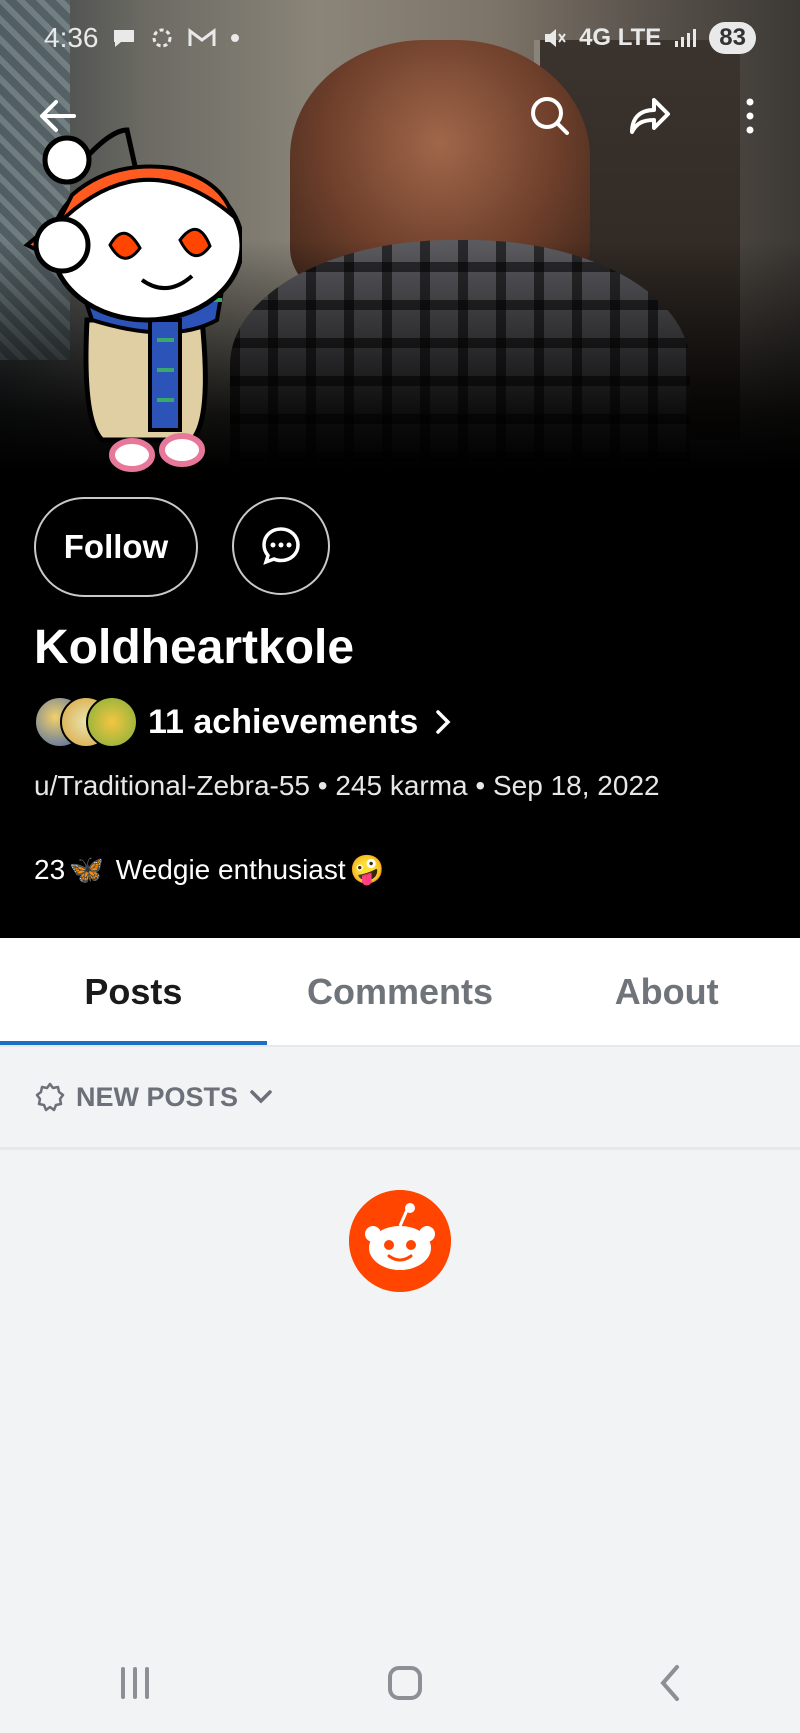 This screenshot has width=800, height=1733. I want to click on tab-about: About, so click(666, 992).